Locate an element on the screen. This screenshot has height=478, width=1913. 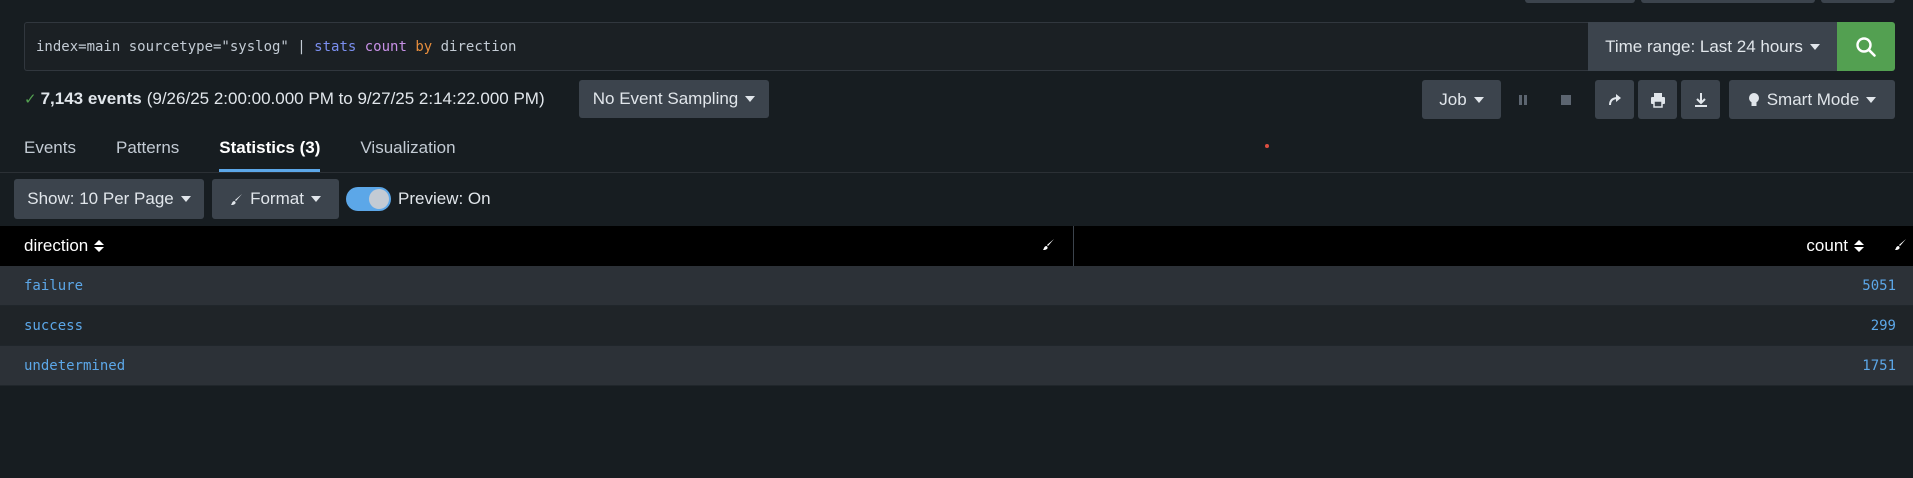
time-range-picker: Time range: Last 24 hours is located at coordinates (1712, 46).